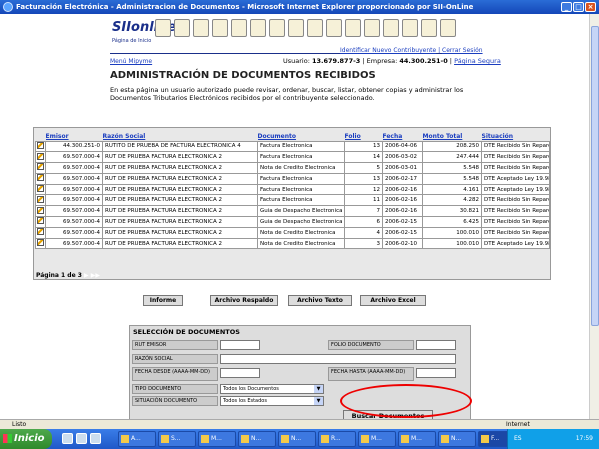  I want to click on rut-emisor-input, so click(240, 345).